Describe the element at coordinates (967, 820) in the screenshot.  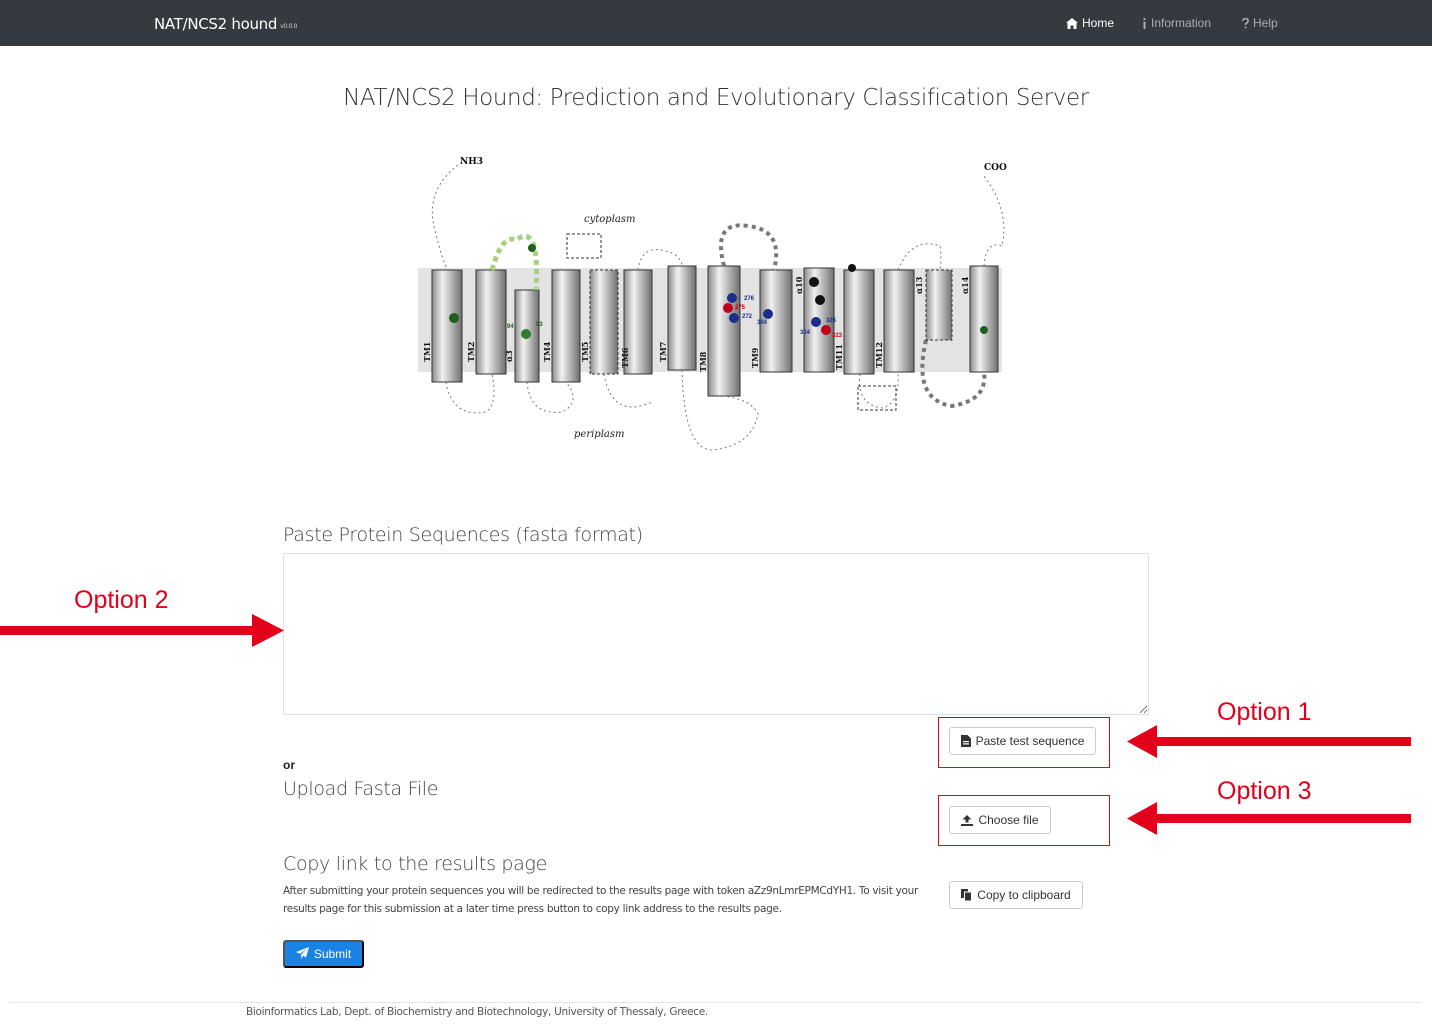
I see `upload-icon` at that location.